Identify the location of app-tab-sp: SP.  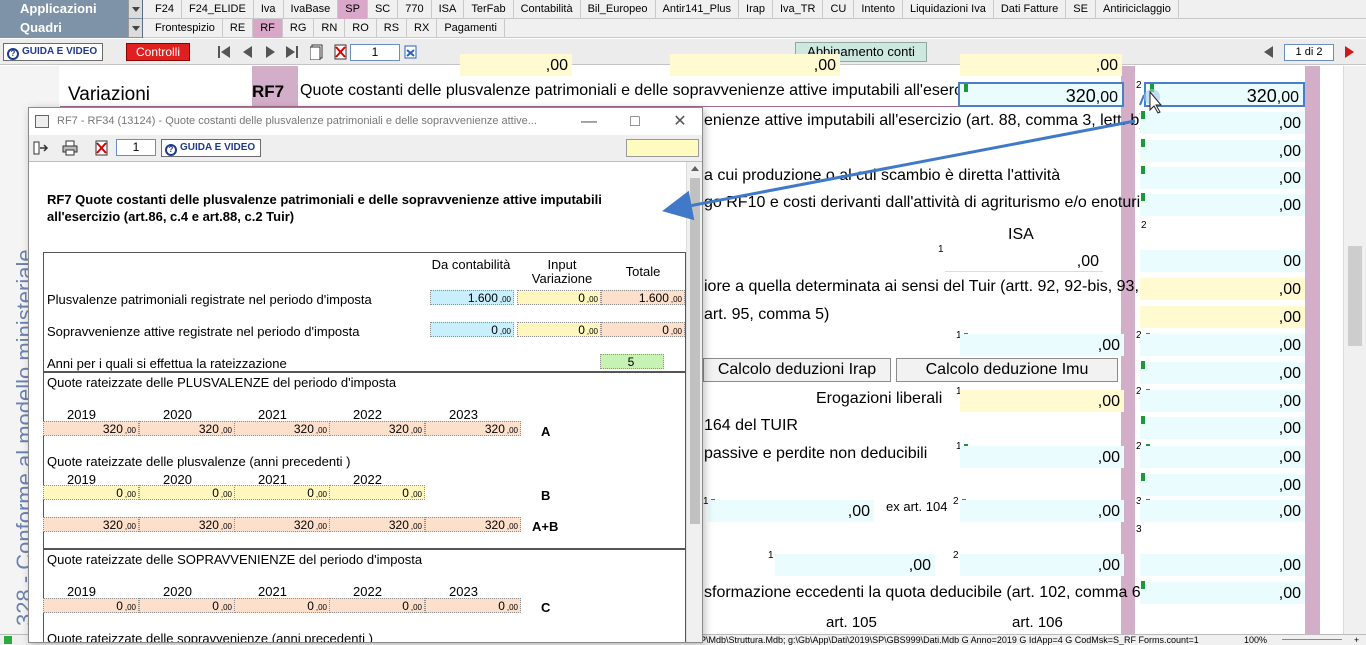
(353, 9).